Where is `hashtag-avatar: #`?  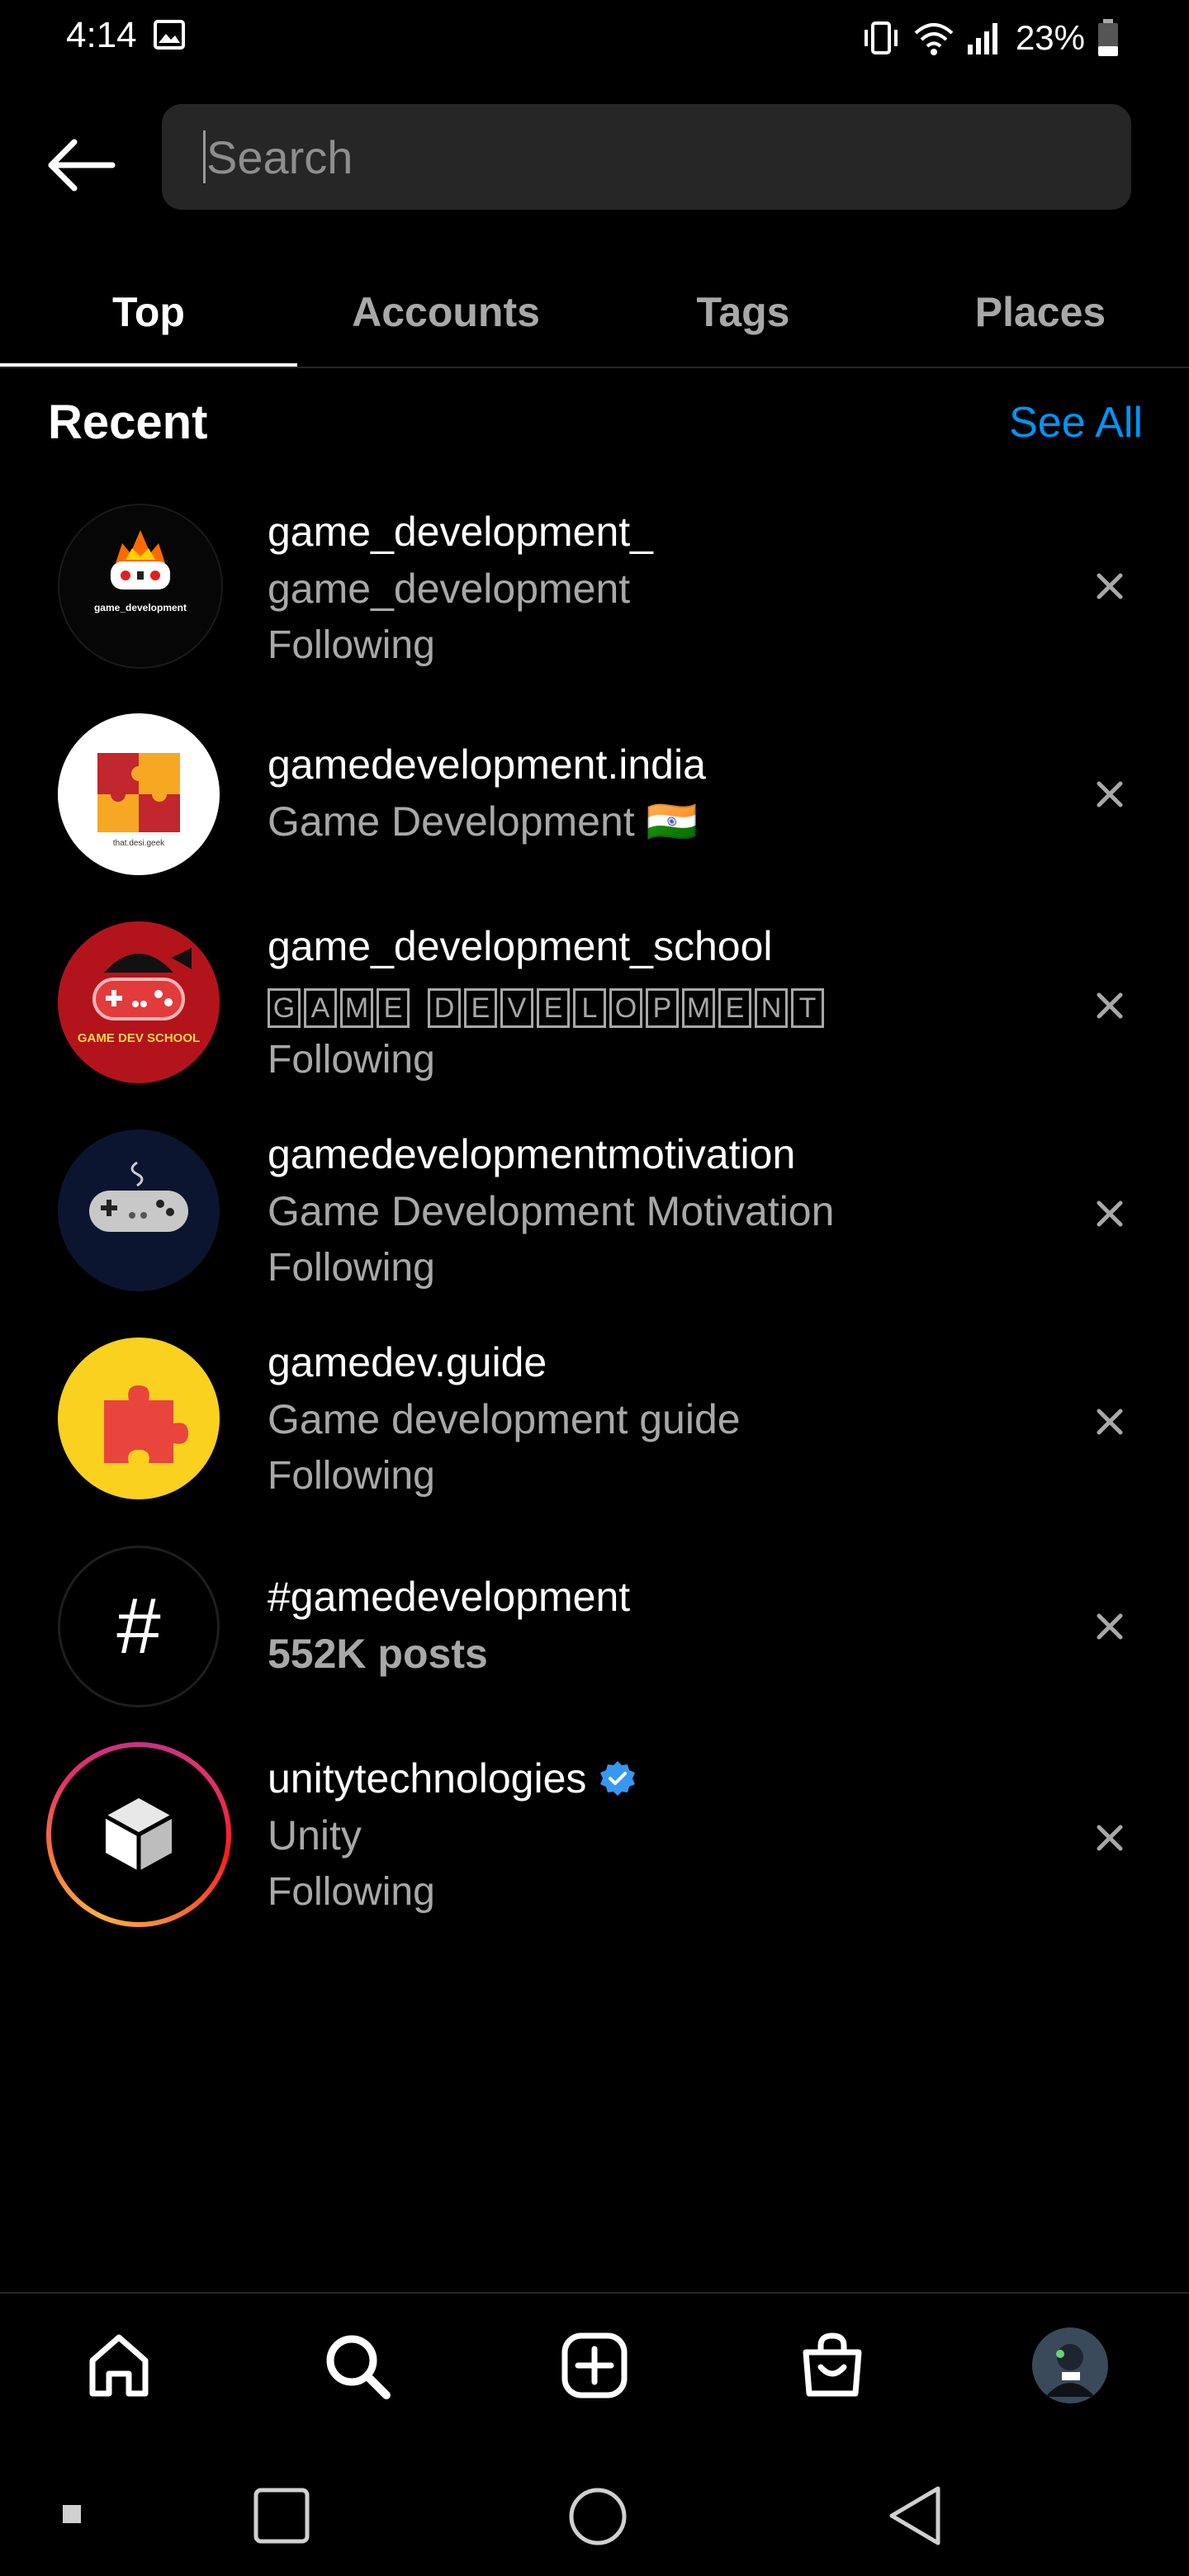 hashtag-avatar: # is located at coordinates (139, 1626).